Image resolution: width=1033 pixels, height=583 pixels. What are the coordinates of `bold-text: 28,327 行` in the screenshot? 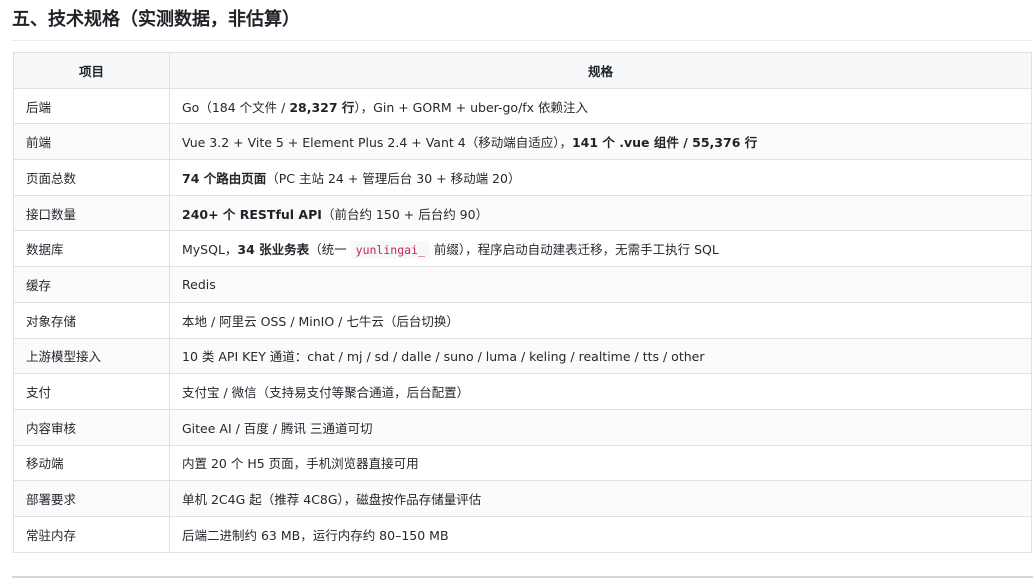 It's located at (322, 107).